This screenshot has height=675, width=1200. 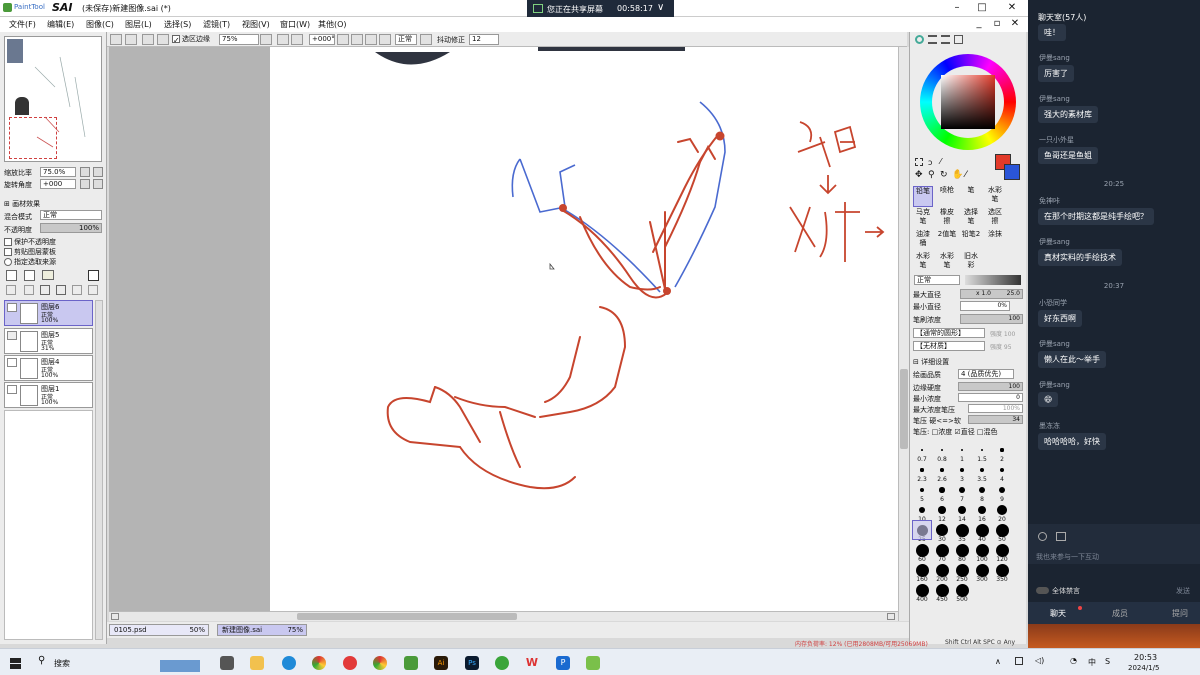 I want to click on network-icon: ◔, so click(x=1073, y=660).